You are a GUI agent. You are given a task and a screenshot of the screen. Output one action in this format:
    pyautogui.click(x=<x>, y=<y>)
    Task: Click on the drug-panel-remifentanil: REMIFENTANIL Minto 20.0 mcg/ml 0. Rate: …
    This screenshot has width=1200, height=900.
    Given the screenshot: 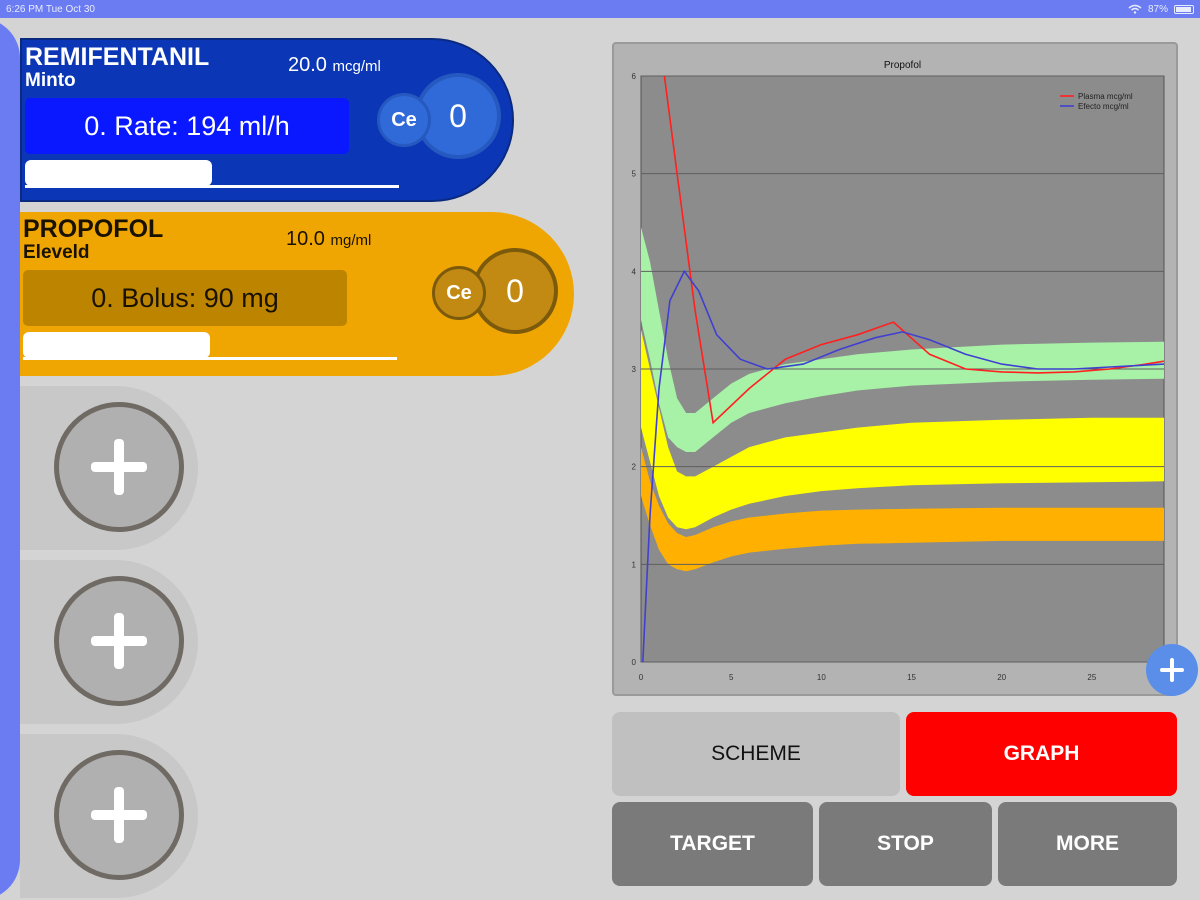 What is the action you would take?
    pyautogui.click(x=267, y=120)
    